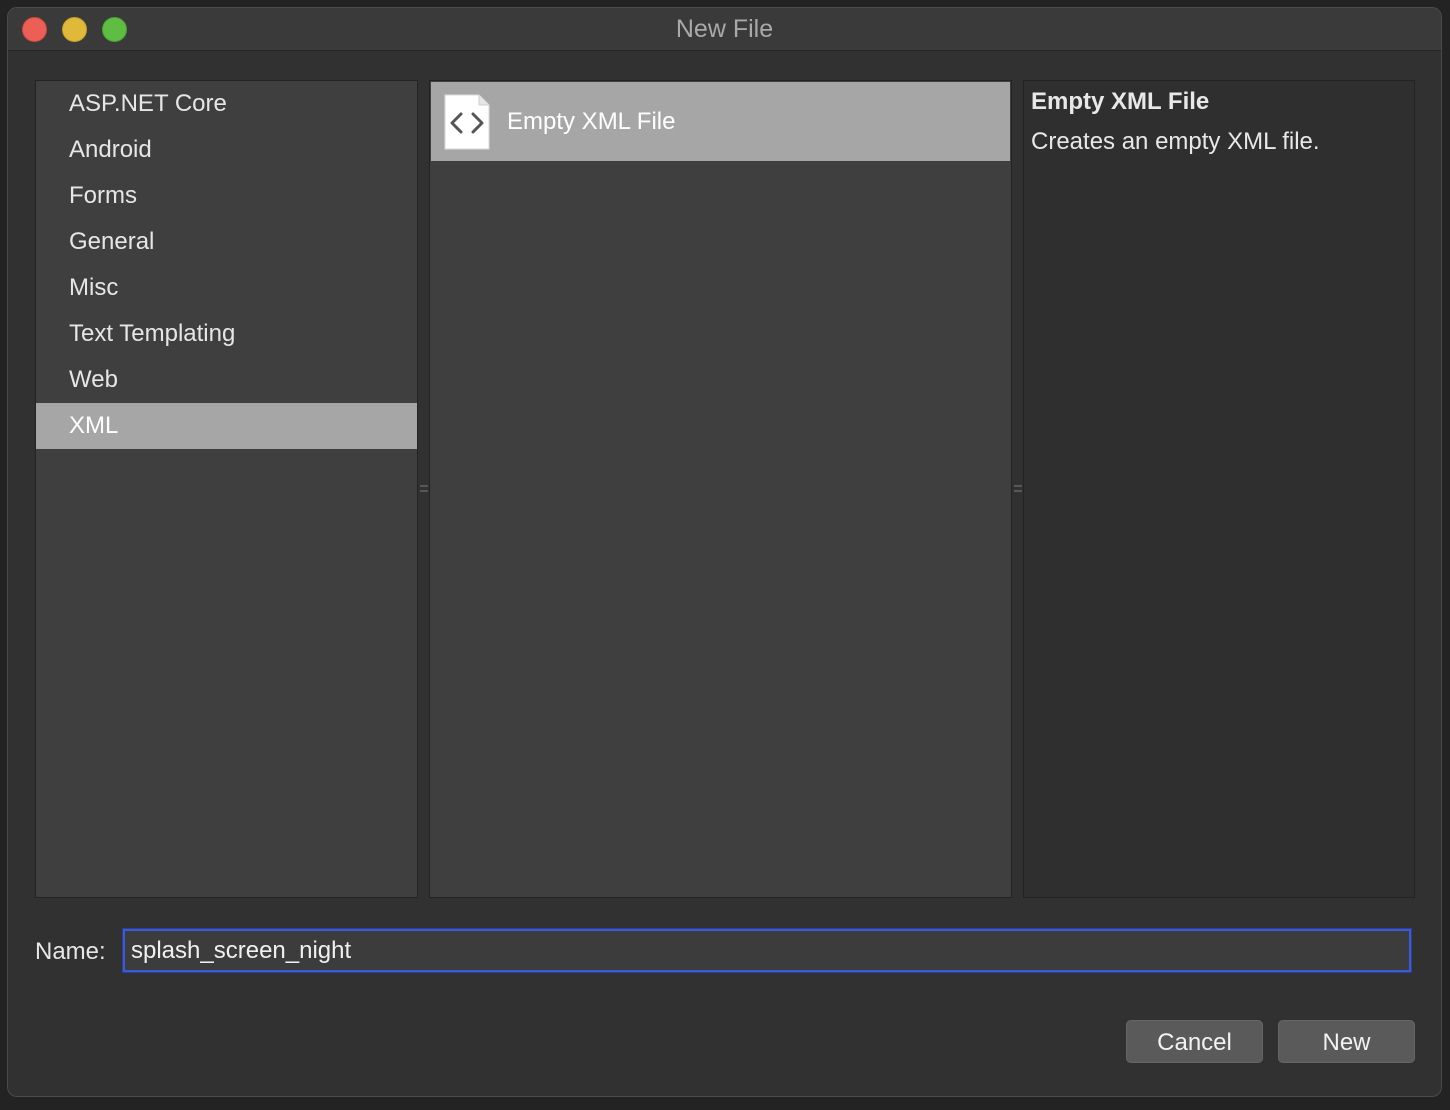 The width and height of the screenshot is (1450, 1110). Describe the element at coordinates (720, 121) in the screenshot. I see `template-item-empty-xml-file: Empty XML File` at that location.